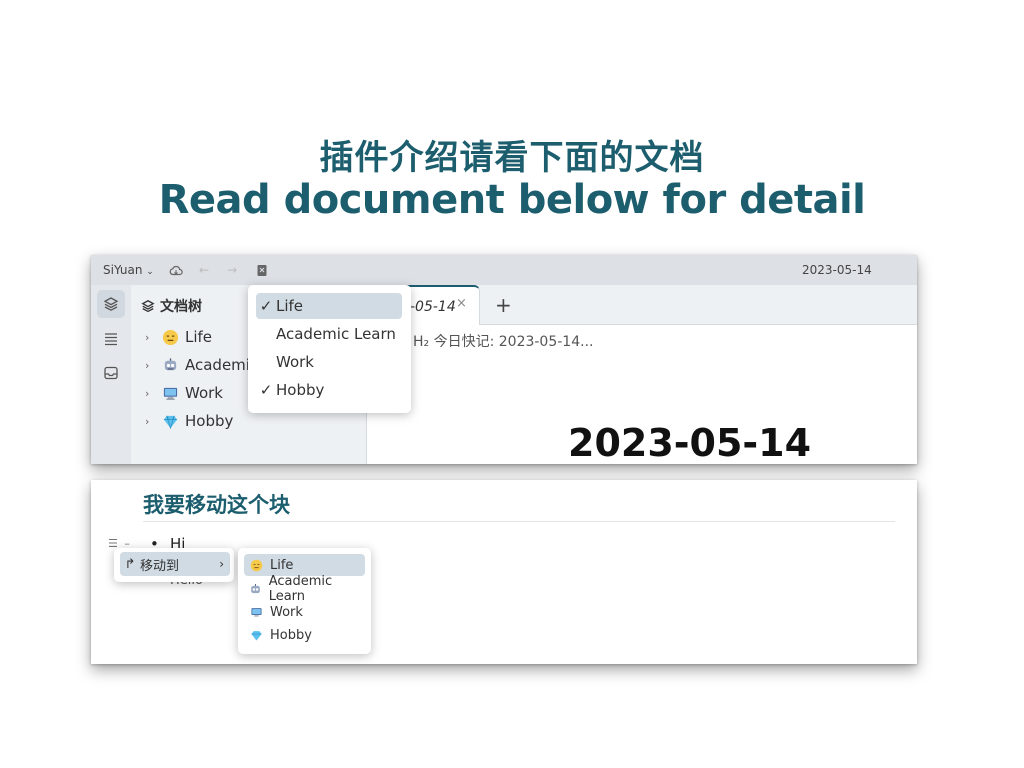 The height and width of the screenshot is (768, 1024). I want to click on submenu-item-work: Work, so click(304, 612).